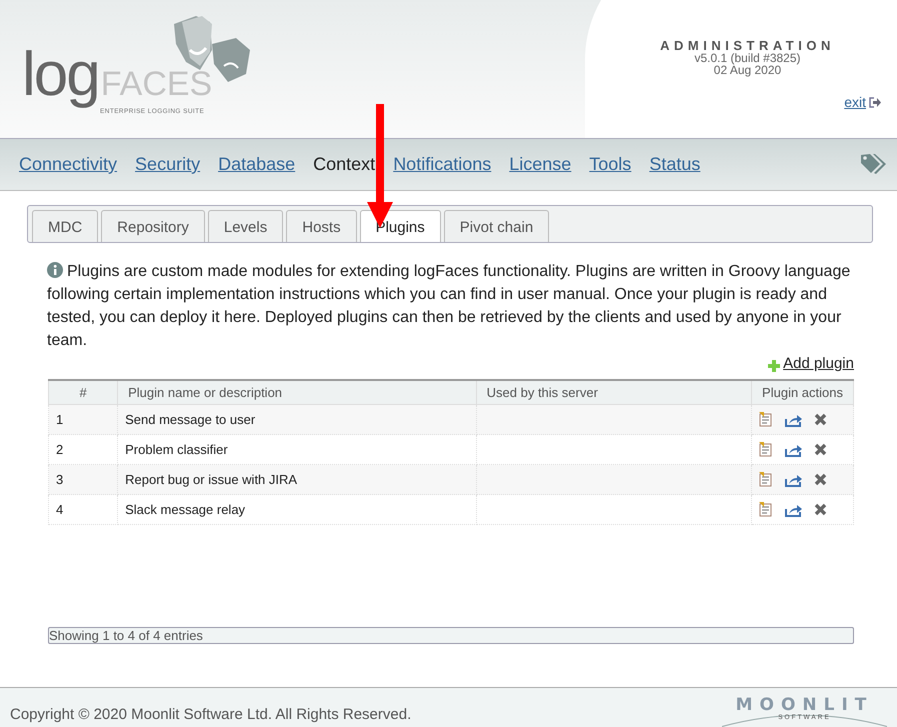 The image size is (897, 727). Describe the element at coordinates (805, 705) in the screenshot. I see `logo-text: MOONLIT` at that location.